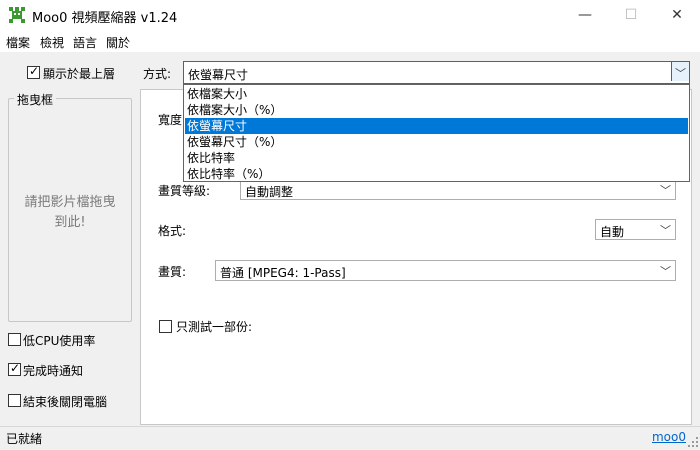 The image size is (700, 450). I want to click on low-cpu-label: 低CPU使用率, so click(59, 341).